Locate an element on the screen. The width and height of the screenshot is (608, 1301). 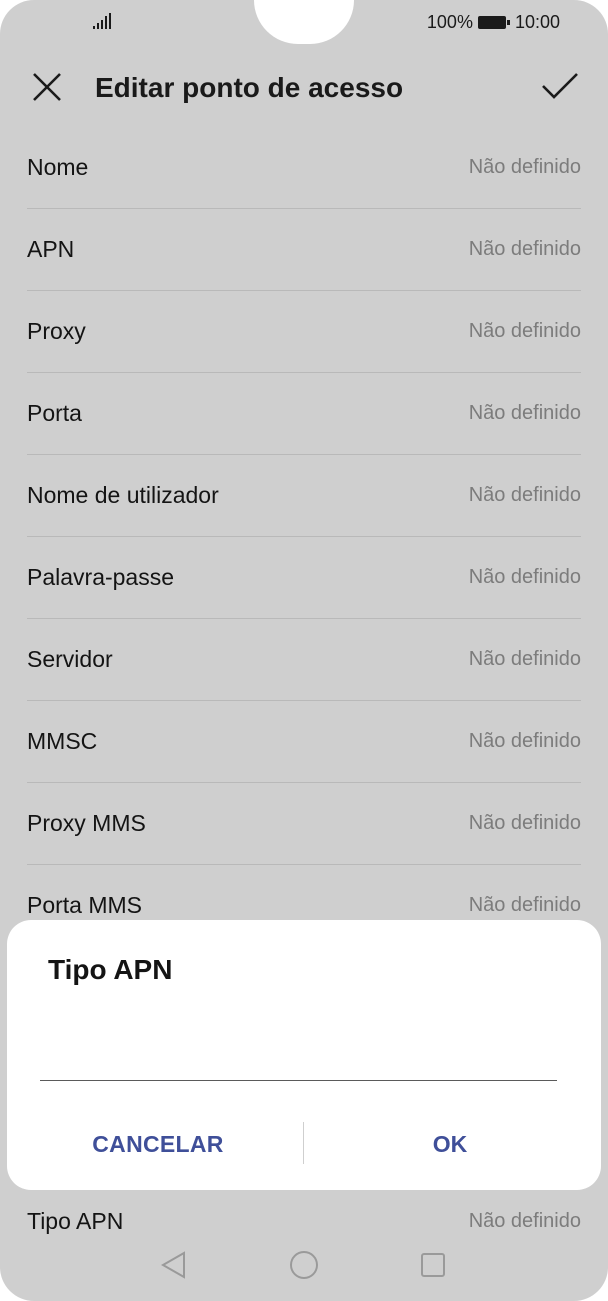
list-item-proxy-mms: Proxy MMS Não definido is located at coordinates (304, 824).